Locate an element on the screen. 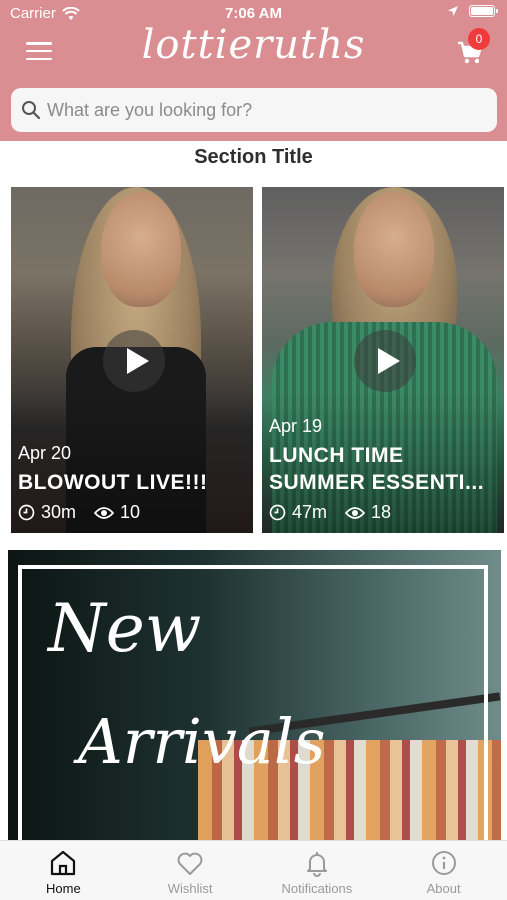 The height and width of the screenshot is (900, 507). section-title: Section Title is located at coordinates (253, 157).